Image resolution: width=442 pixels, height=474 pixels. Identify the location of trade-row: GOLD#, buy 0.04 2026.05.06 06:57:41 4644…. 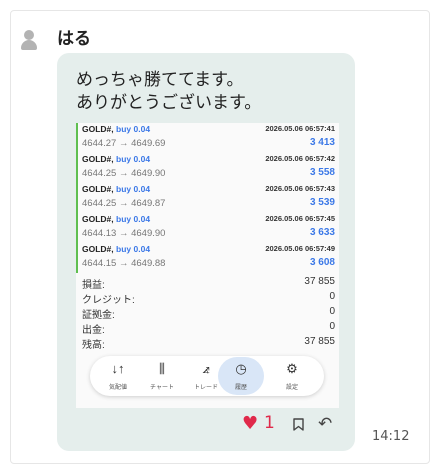
(207, 138).